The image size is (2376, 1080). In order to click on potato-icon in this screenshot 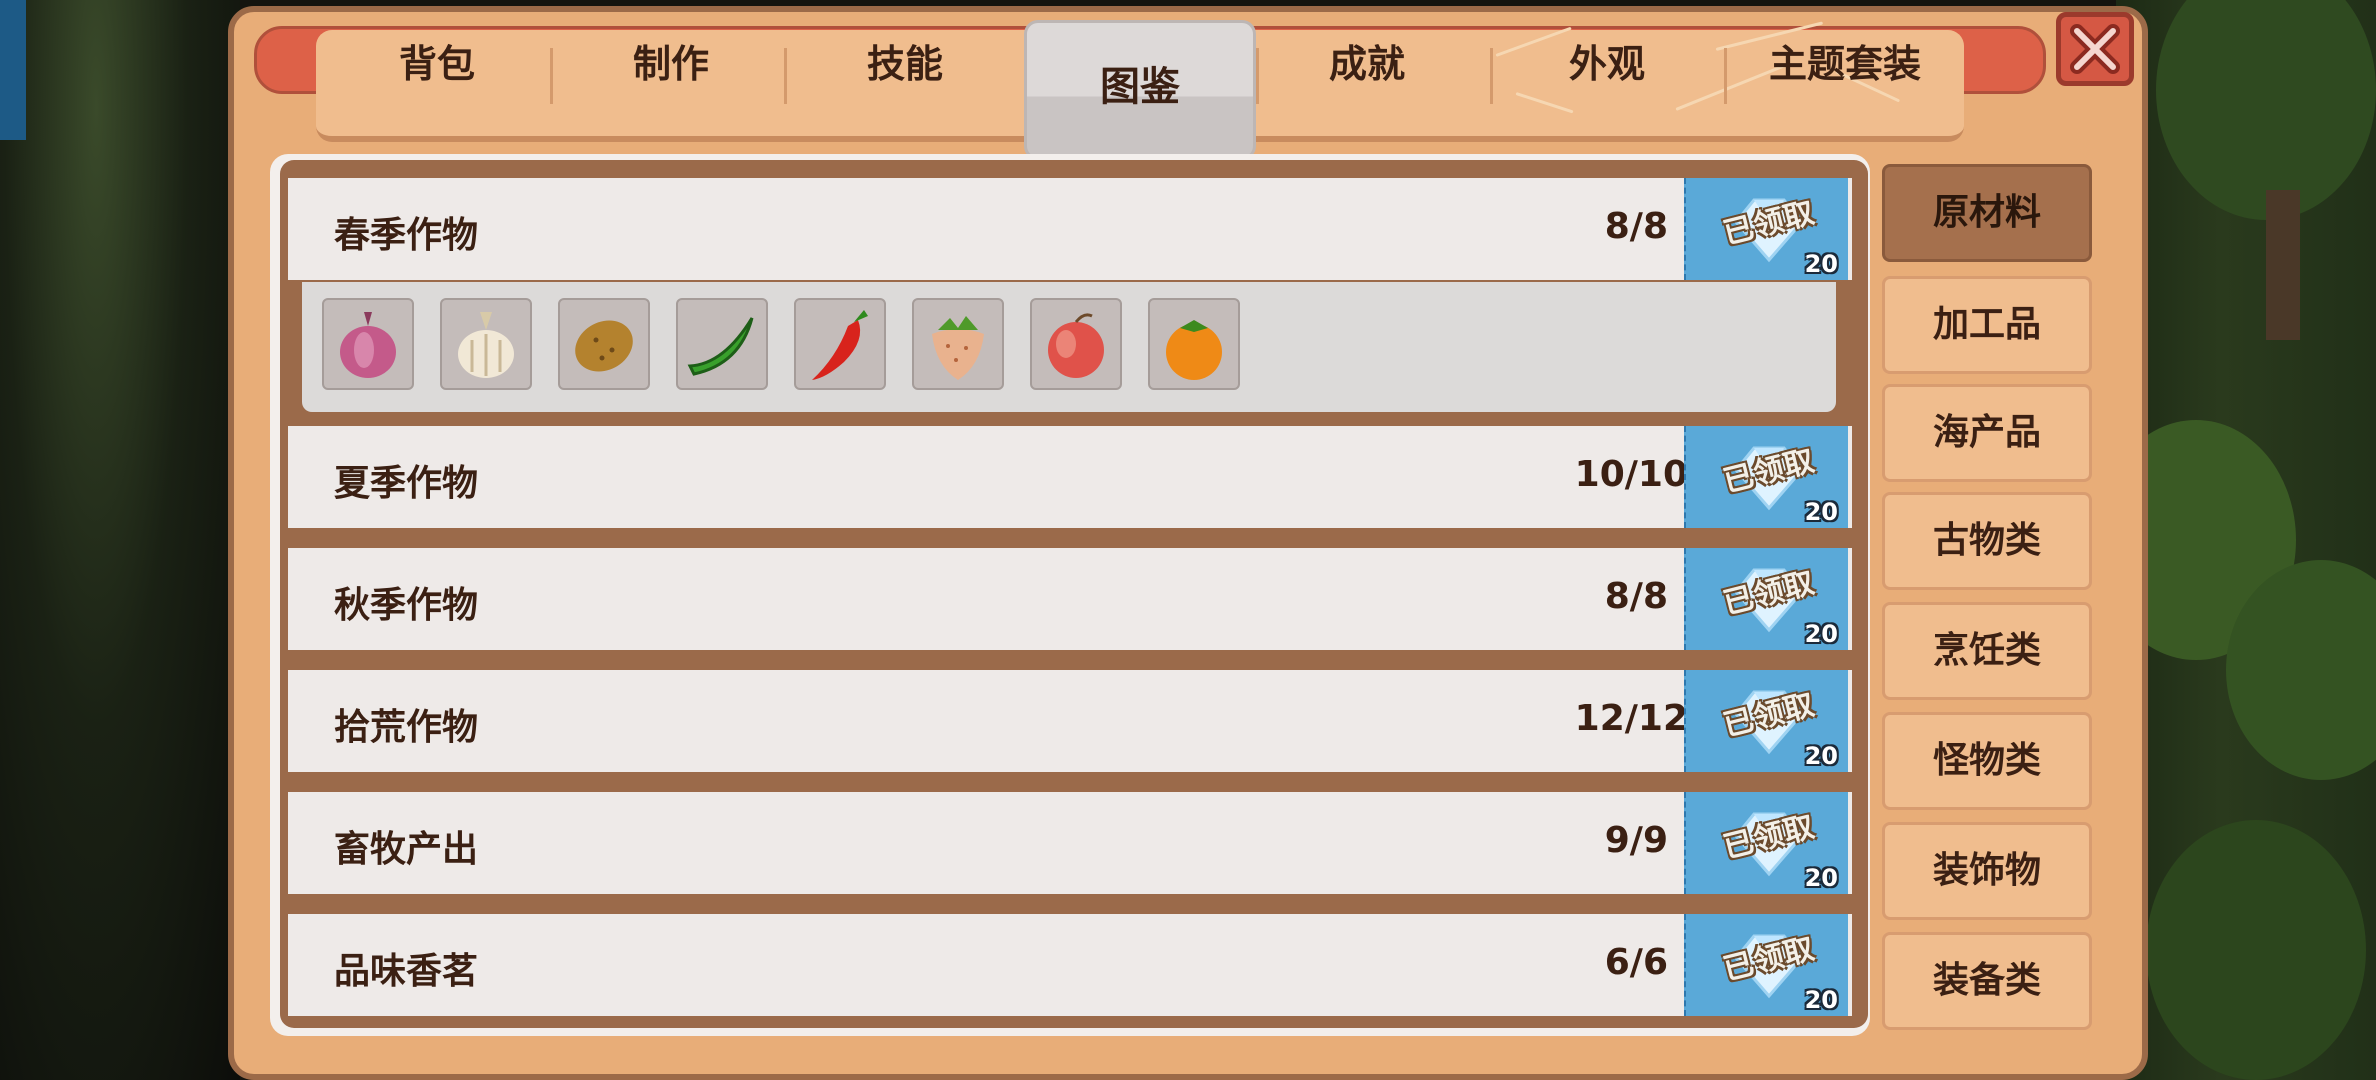, I will do `click(604, 346)`.